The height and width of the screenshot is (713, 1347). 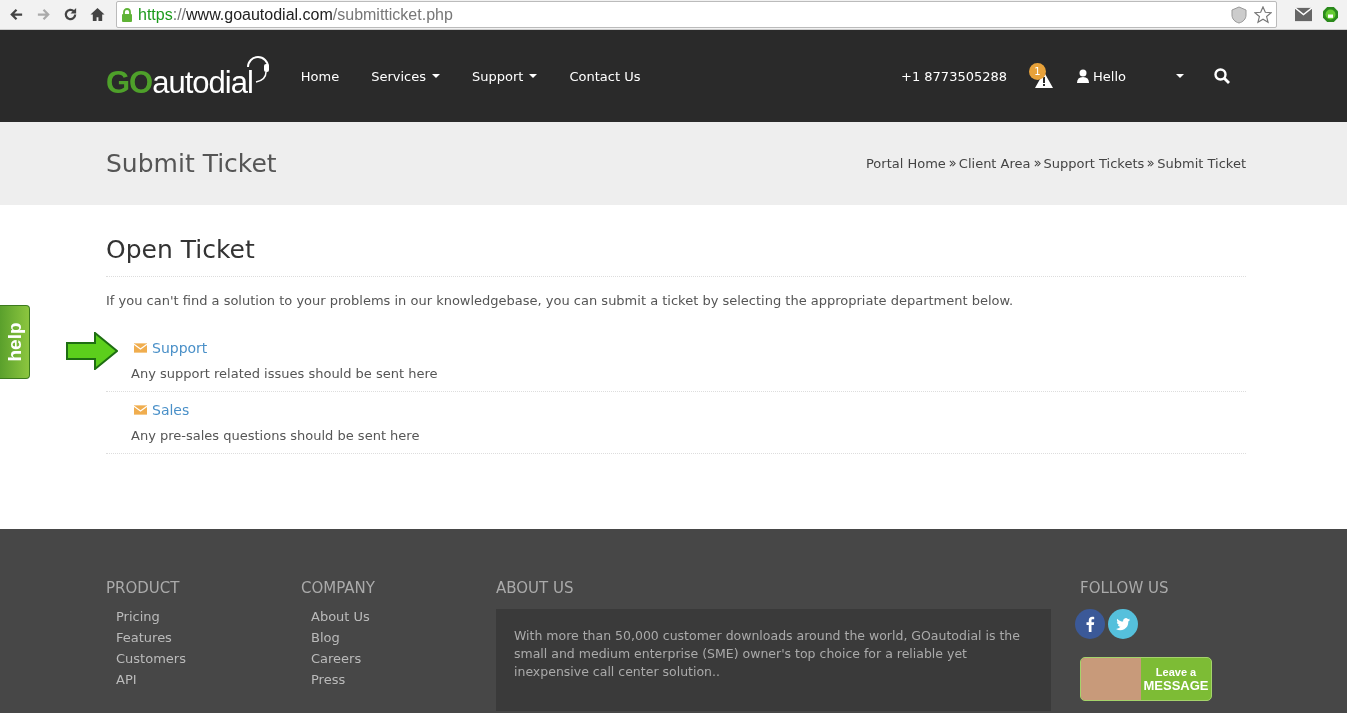 I want to click on breadcrumb-link: Submit Ticket, so click(x=1201, y=163).